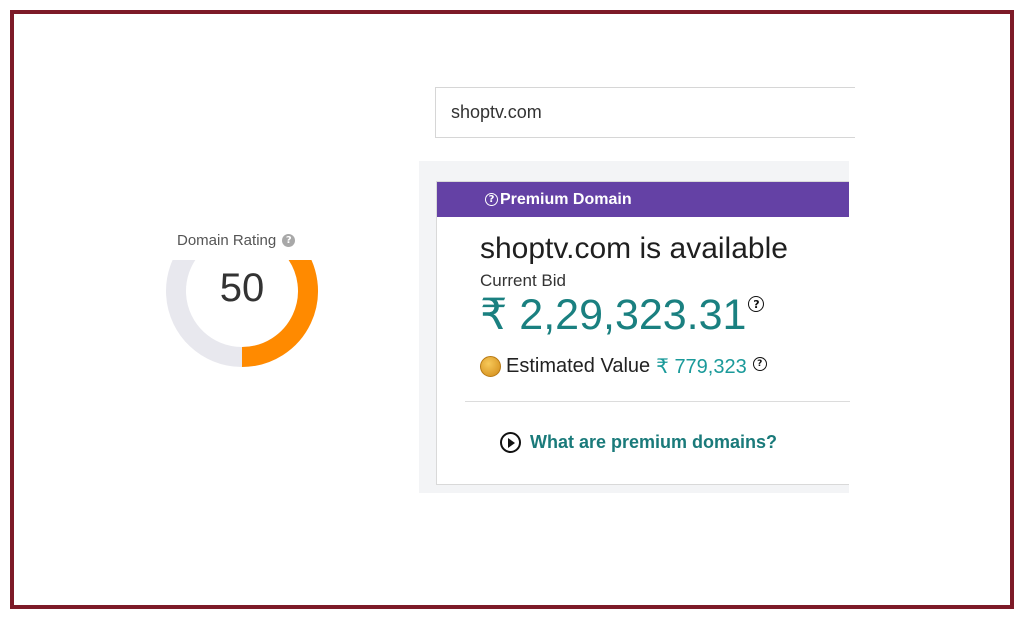  Describe the element at coordinates (490, 366) in the screenshot. I see `coin-icon` at that location.